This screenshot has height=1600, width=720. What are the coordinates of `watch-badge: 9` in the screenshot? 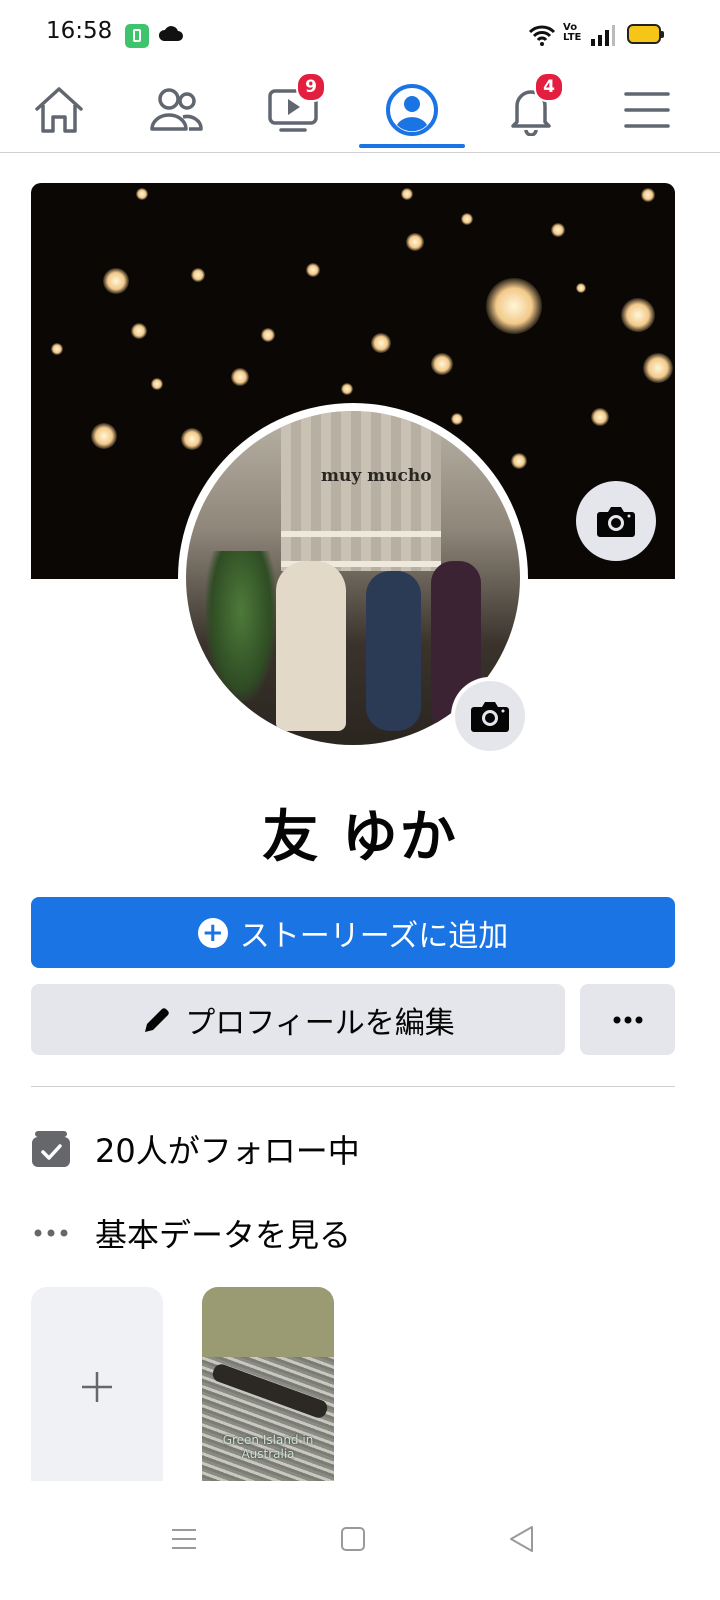 It's located at (311, 87).